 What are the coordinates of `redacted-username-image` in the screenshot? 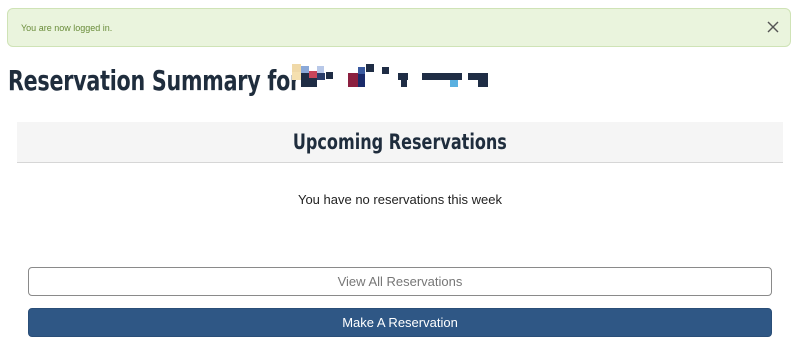 It's located at (390, 75).